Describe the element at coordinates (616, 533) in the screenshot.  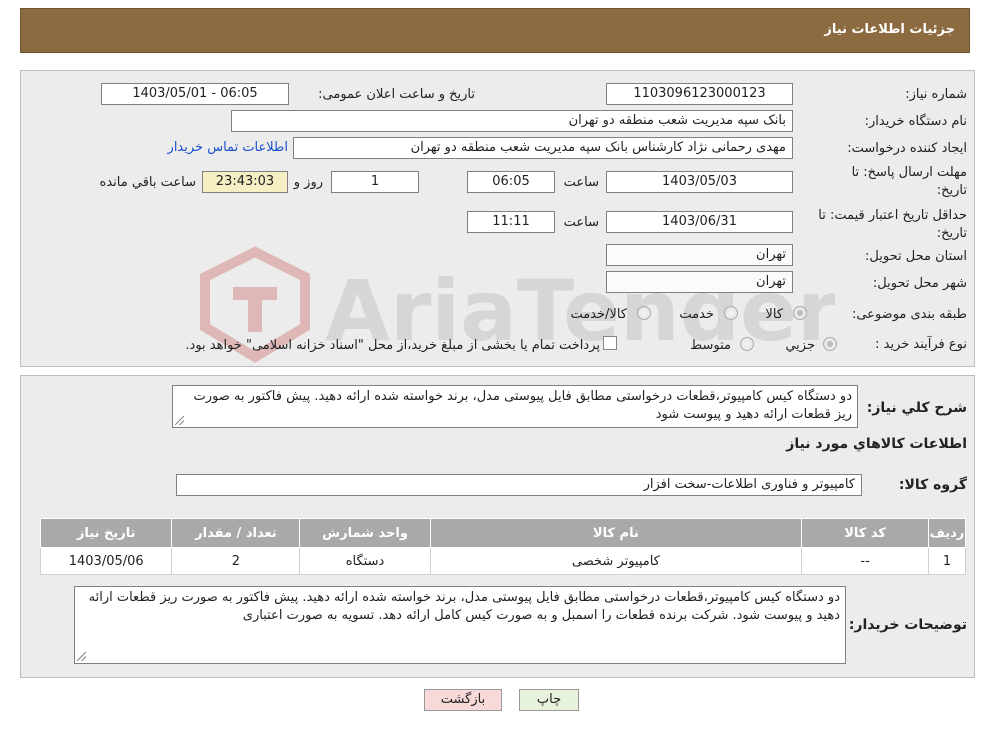
I see `col-name-header: نام کالا` at that location.